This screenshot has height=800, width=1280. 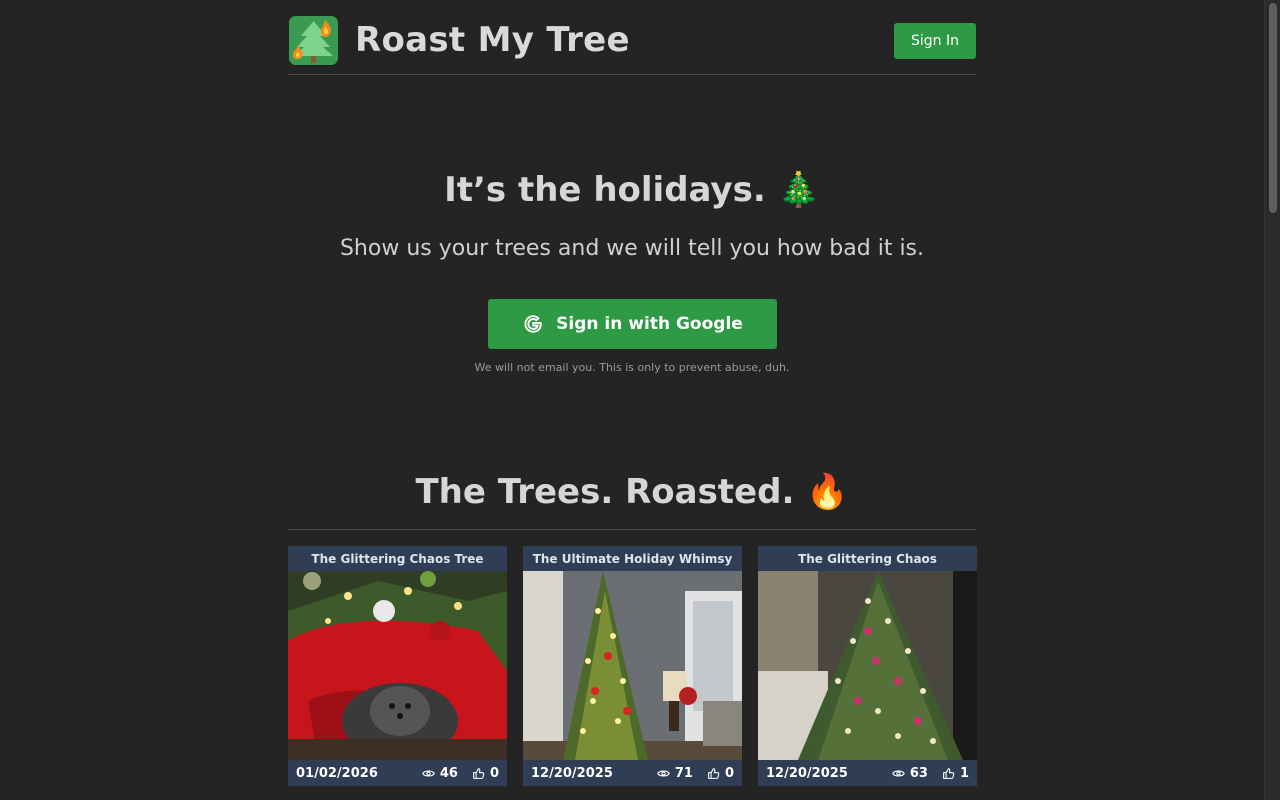 What do you see at coordinates (397, 558) in the screenshot?
I see `tree-card-title: The Glittering Chaos Tree` at bounding box center [397, 558].